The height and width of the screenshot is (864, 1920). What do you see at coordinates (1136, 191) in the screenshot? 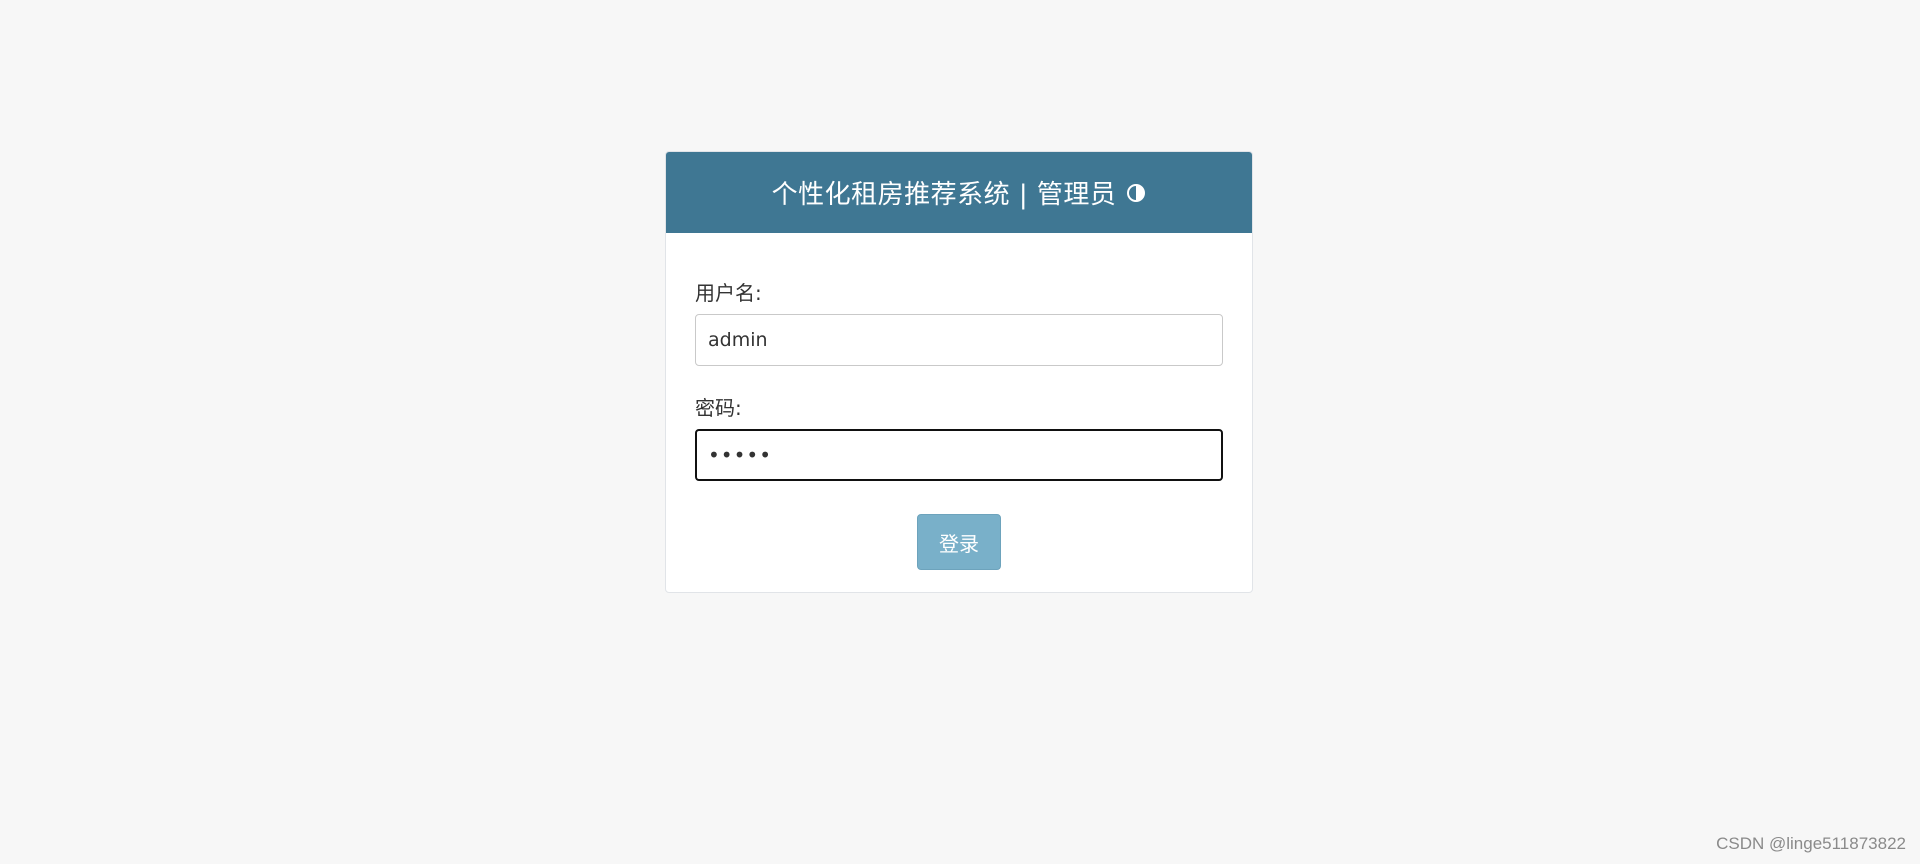
I see `contrast-icon` at bounding box center [1136, 191].